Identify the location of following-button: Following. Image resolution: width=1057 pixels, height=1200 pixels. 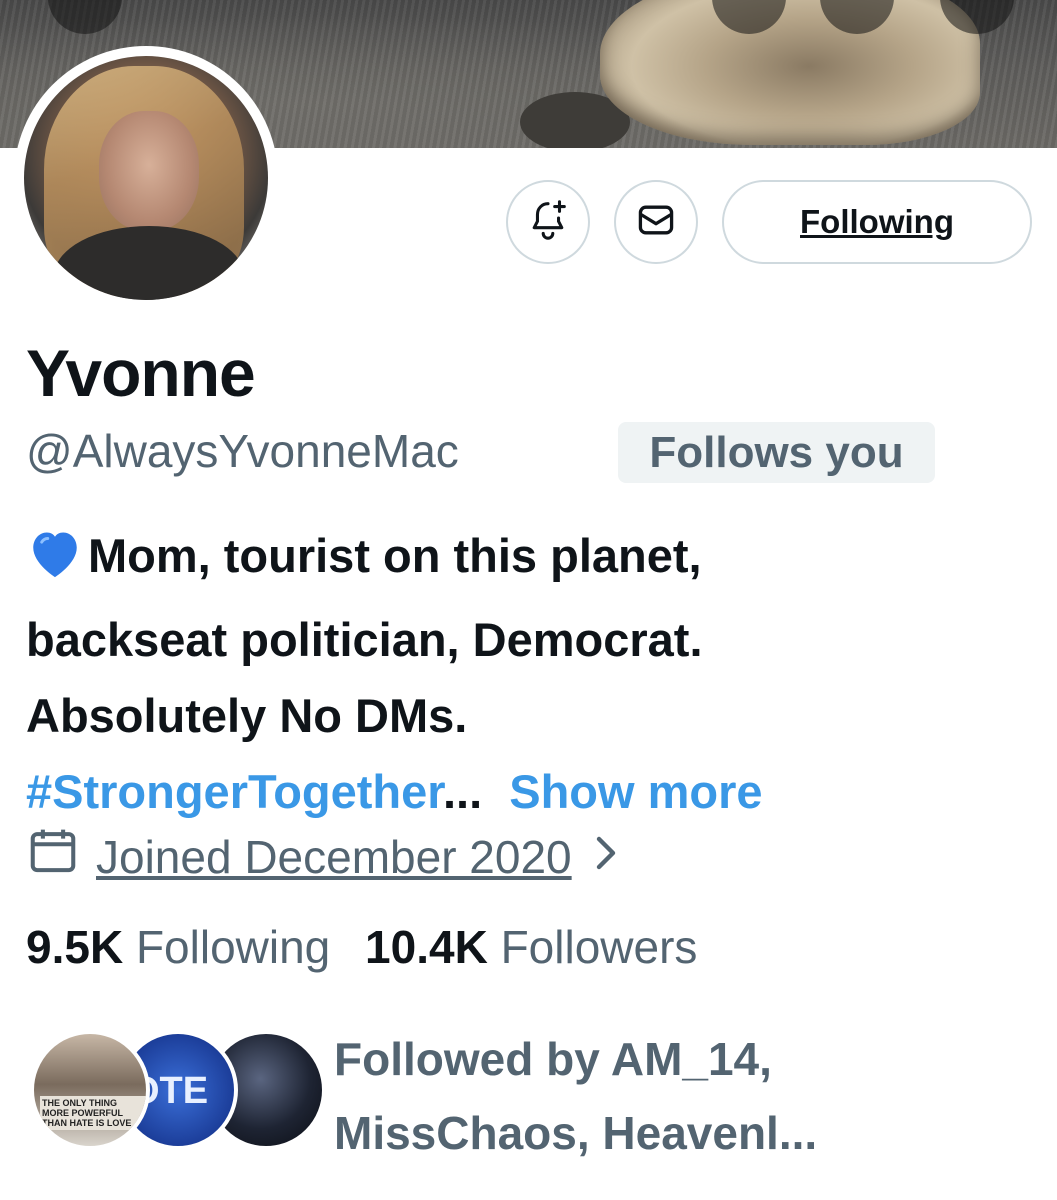
(877, 222).